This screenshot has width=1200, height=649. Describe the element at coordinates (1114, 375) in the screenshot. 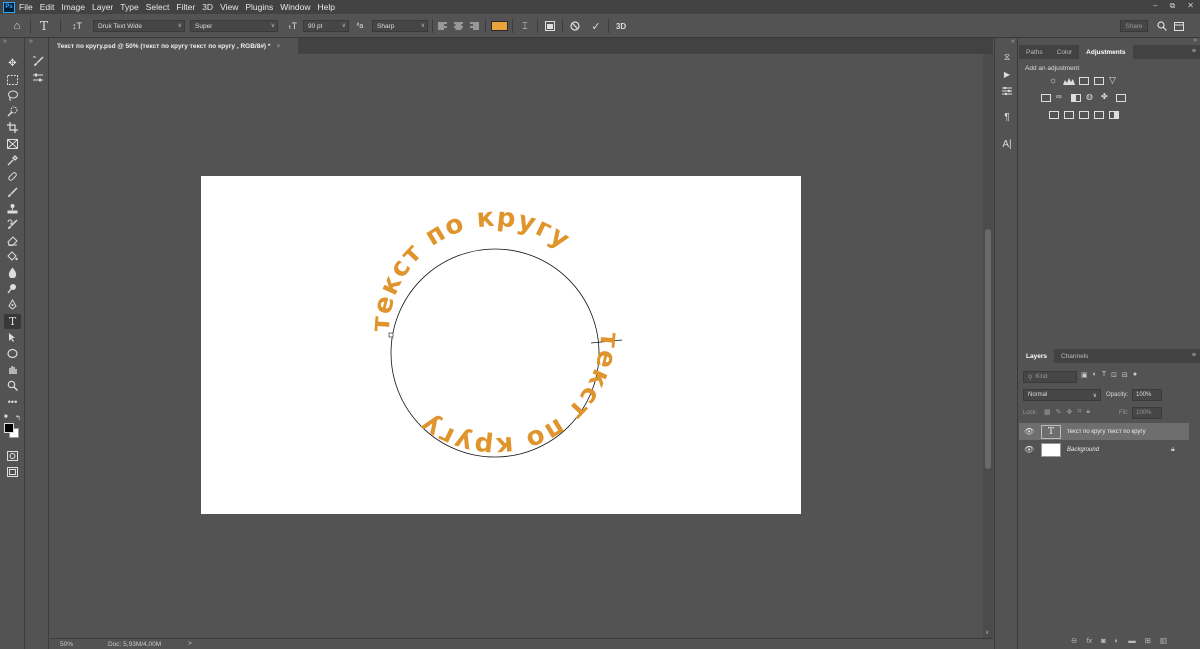

I see `shape-filter-icon: ⊡` at that location.